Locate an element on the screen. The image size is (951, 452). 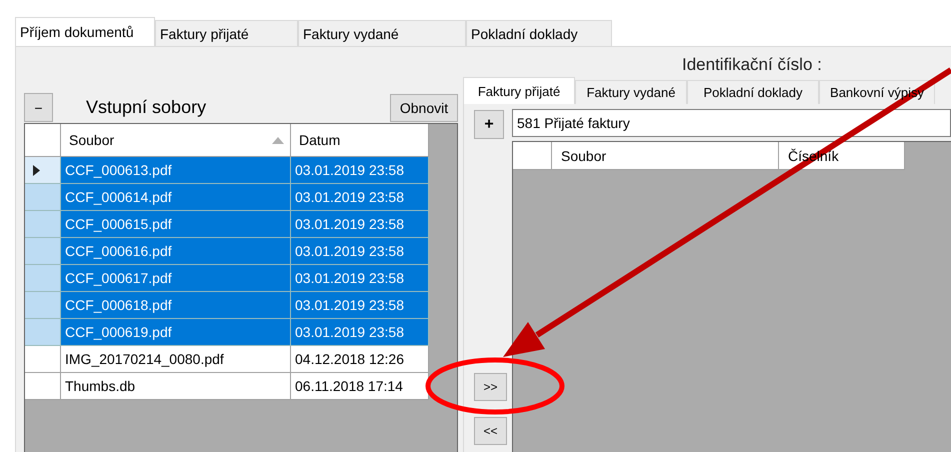
table-cell: CCF_000617.pdf is located at coordinates (176, 278).